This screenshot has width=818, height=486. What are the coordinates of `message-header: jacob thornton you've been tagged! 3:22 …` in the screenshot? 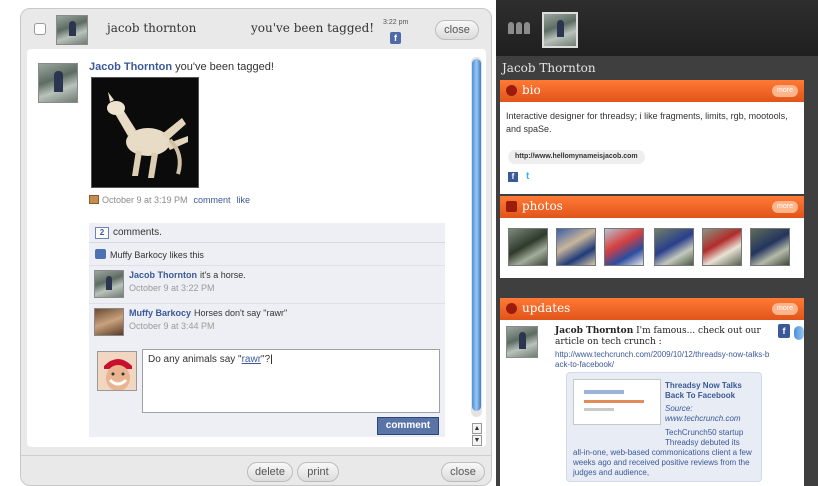 It's located at (256, 29).